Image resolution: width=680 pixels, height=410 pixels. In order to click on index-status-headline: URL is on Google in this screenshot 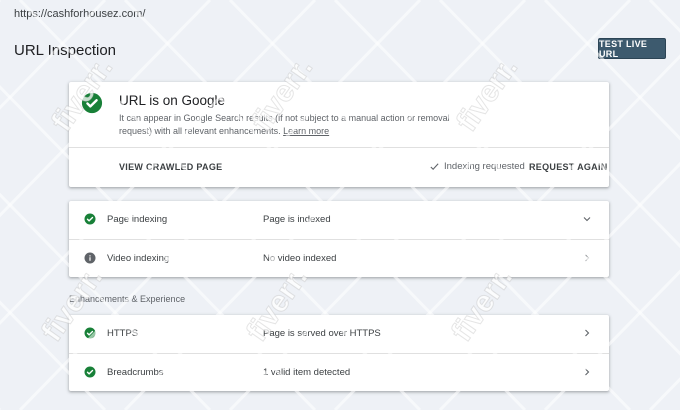, I will do `click(172, 100)`.